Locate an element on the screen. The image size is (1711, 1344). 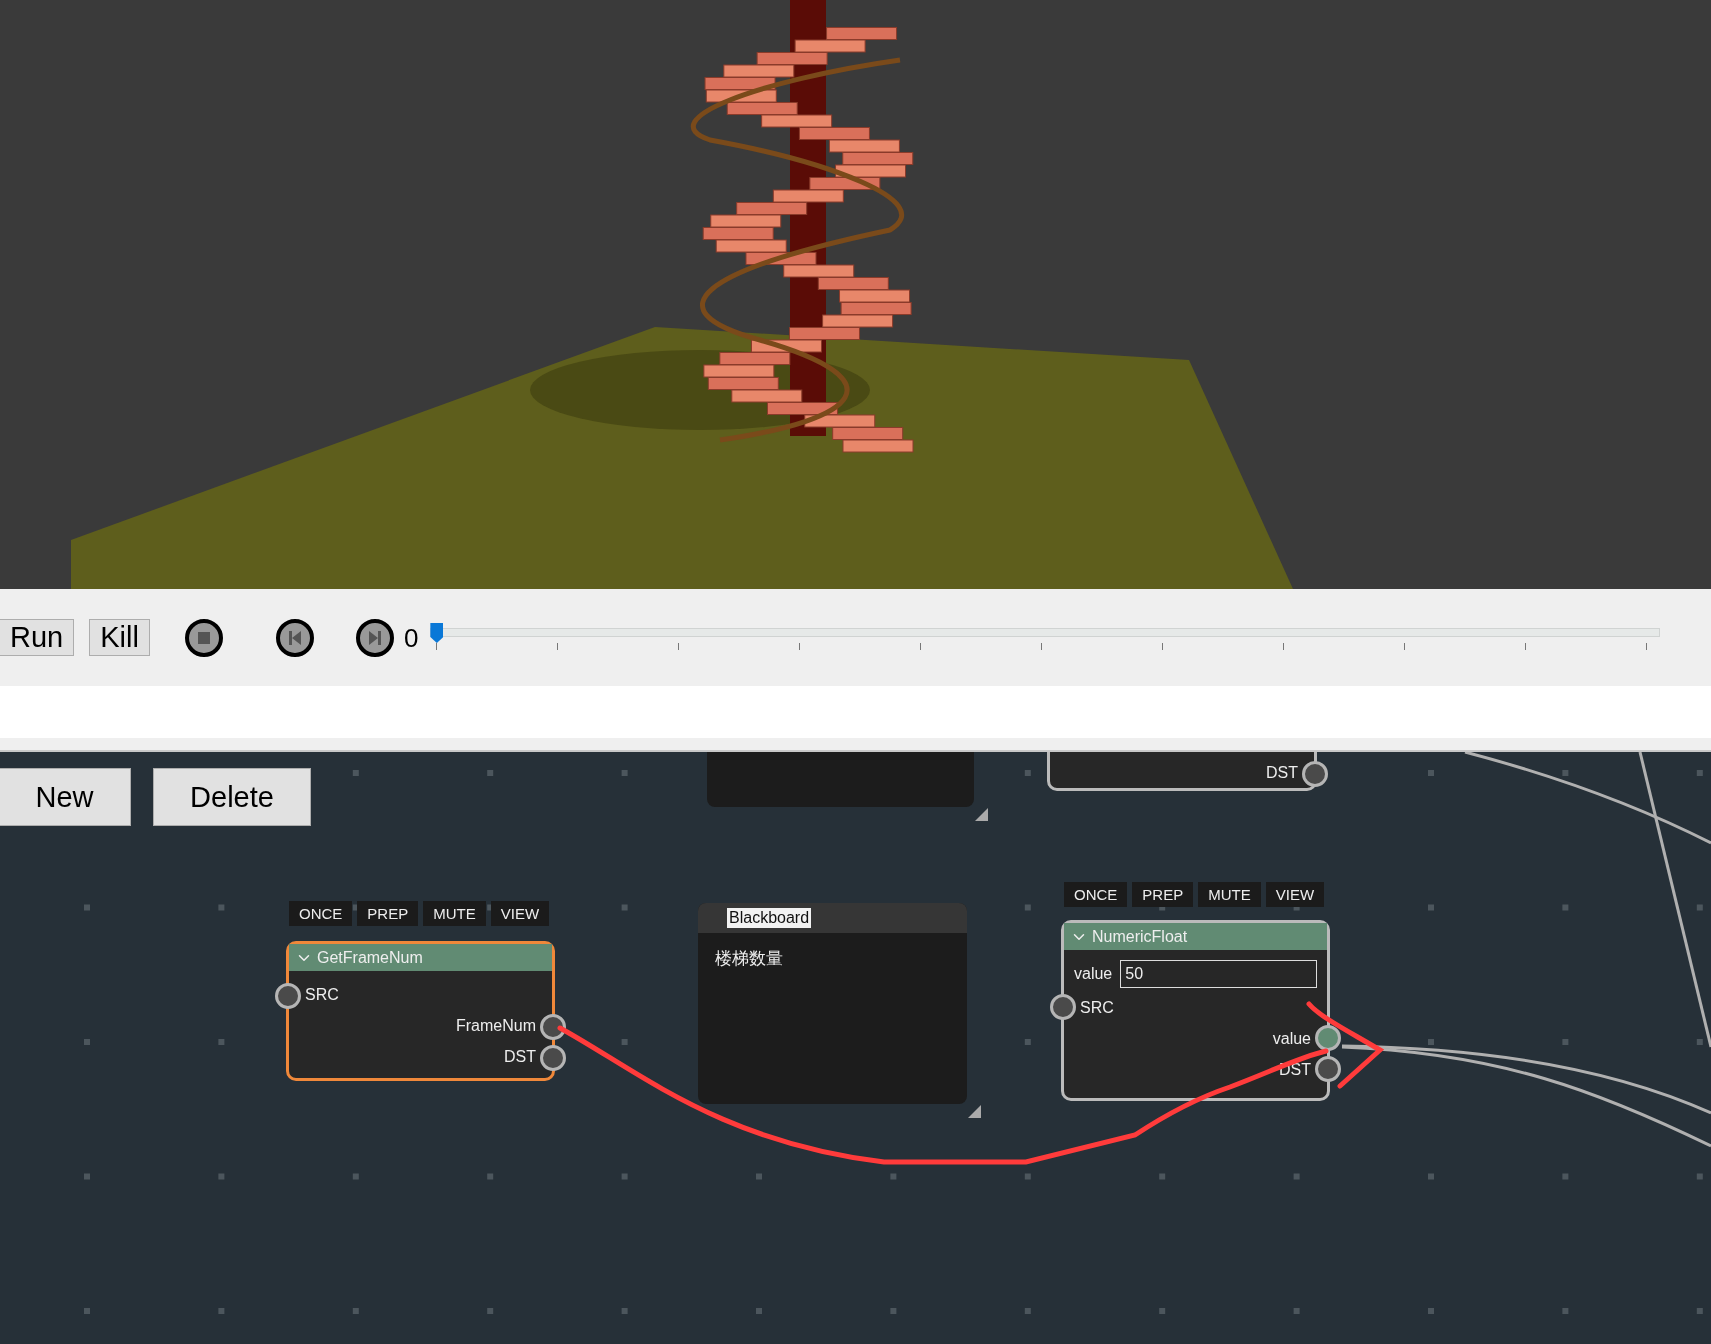
timeline-slider is located at coordinates (1045, 638).